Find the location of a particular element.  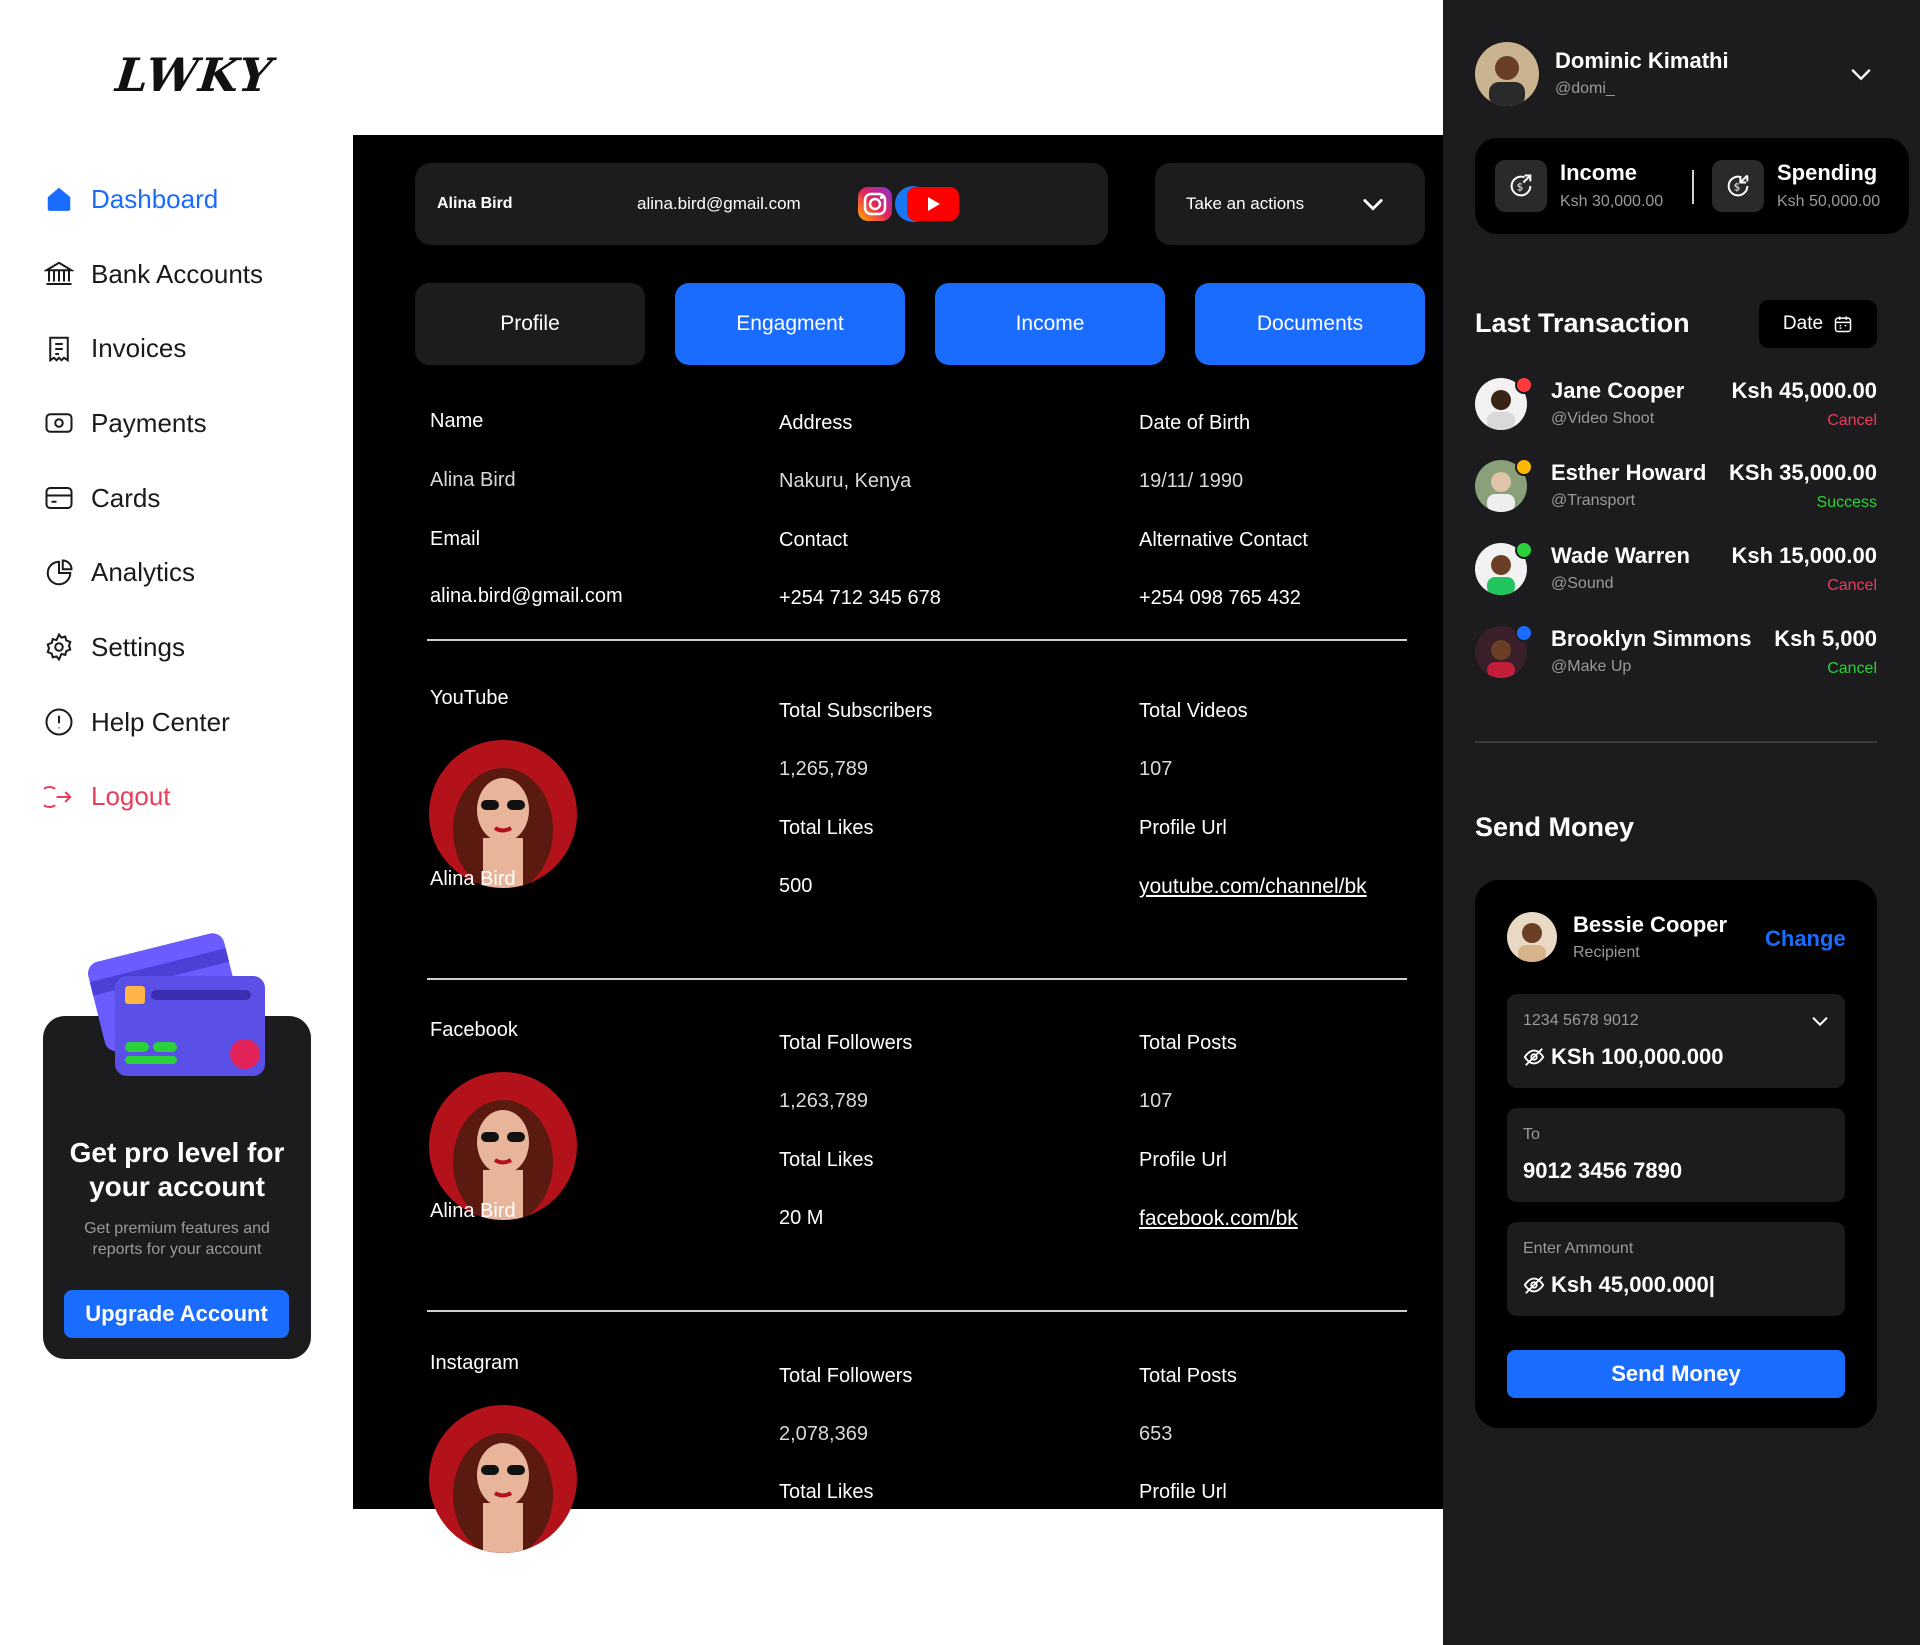

tab-profile: Profile is located at coordinates (530, 324).